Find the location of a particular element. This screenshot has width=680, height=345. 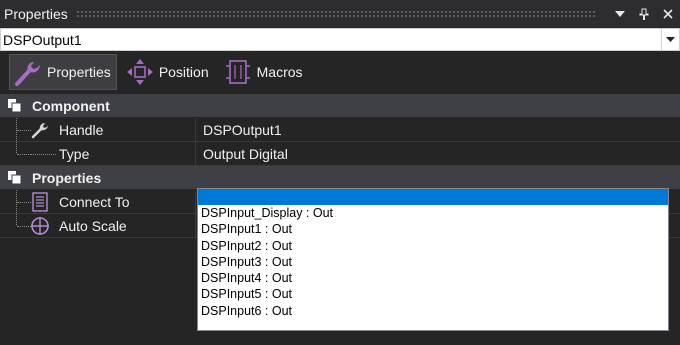

window-title: Properties is located at coordinates (36, 13).